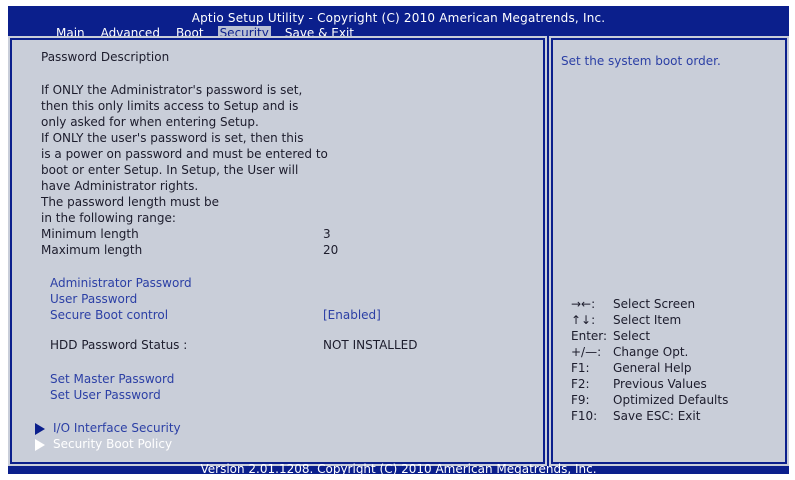  What do you see at coordinates (647, 320) in the screenshot?
I see `key-select-item-desc: Select Item` at bounding box center [647, 320].